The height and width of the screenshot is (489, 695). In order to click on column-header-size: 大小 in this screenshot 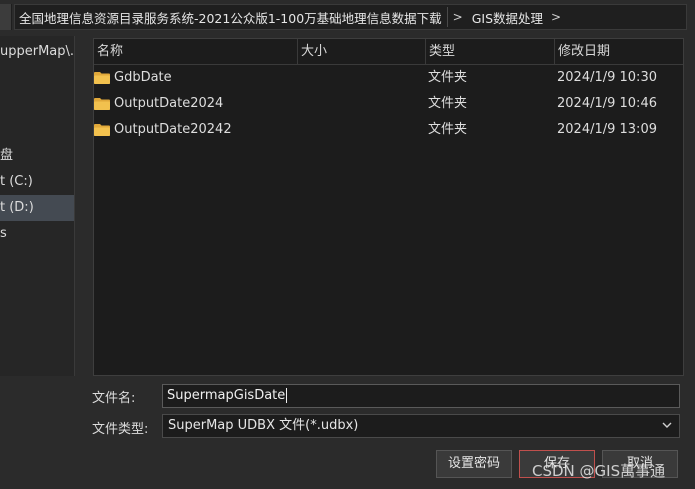, I will do `click(362, 52)`.